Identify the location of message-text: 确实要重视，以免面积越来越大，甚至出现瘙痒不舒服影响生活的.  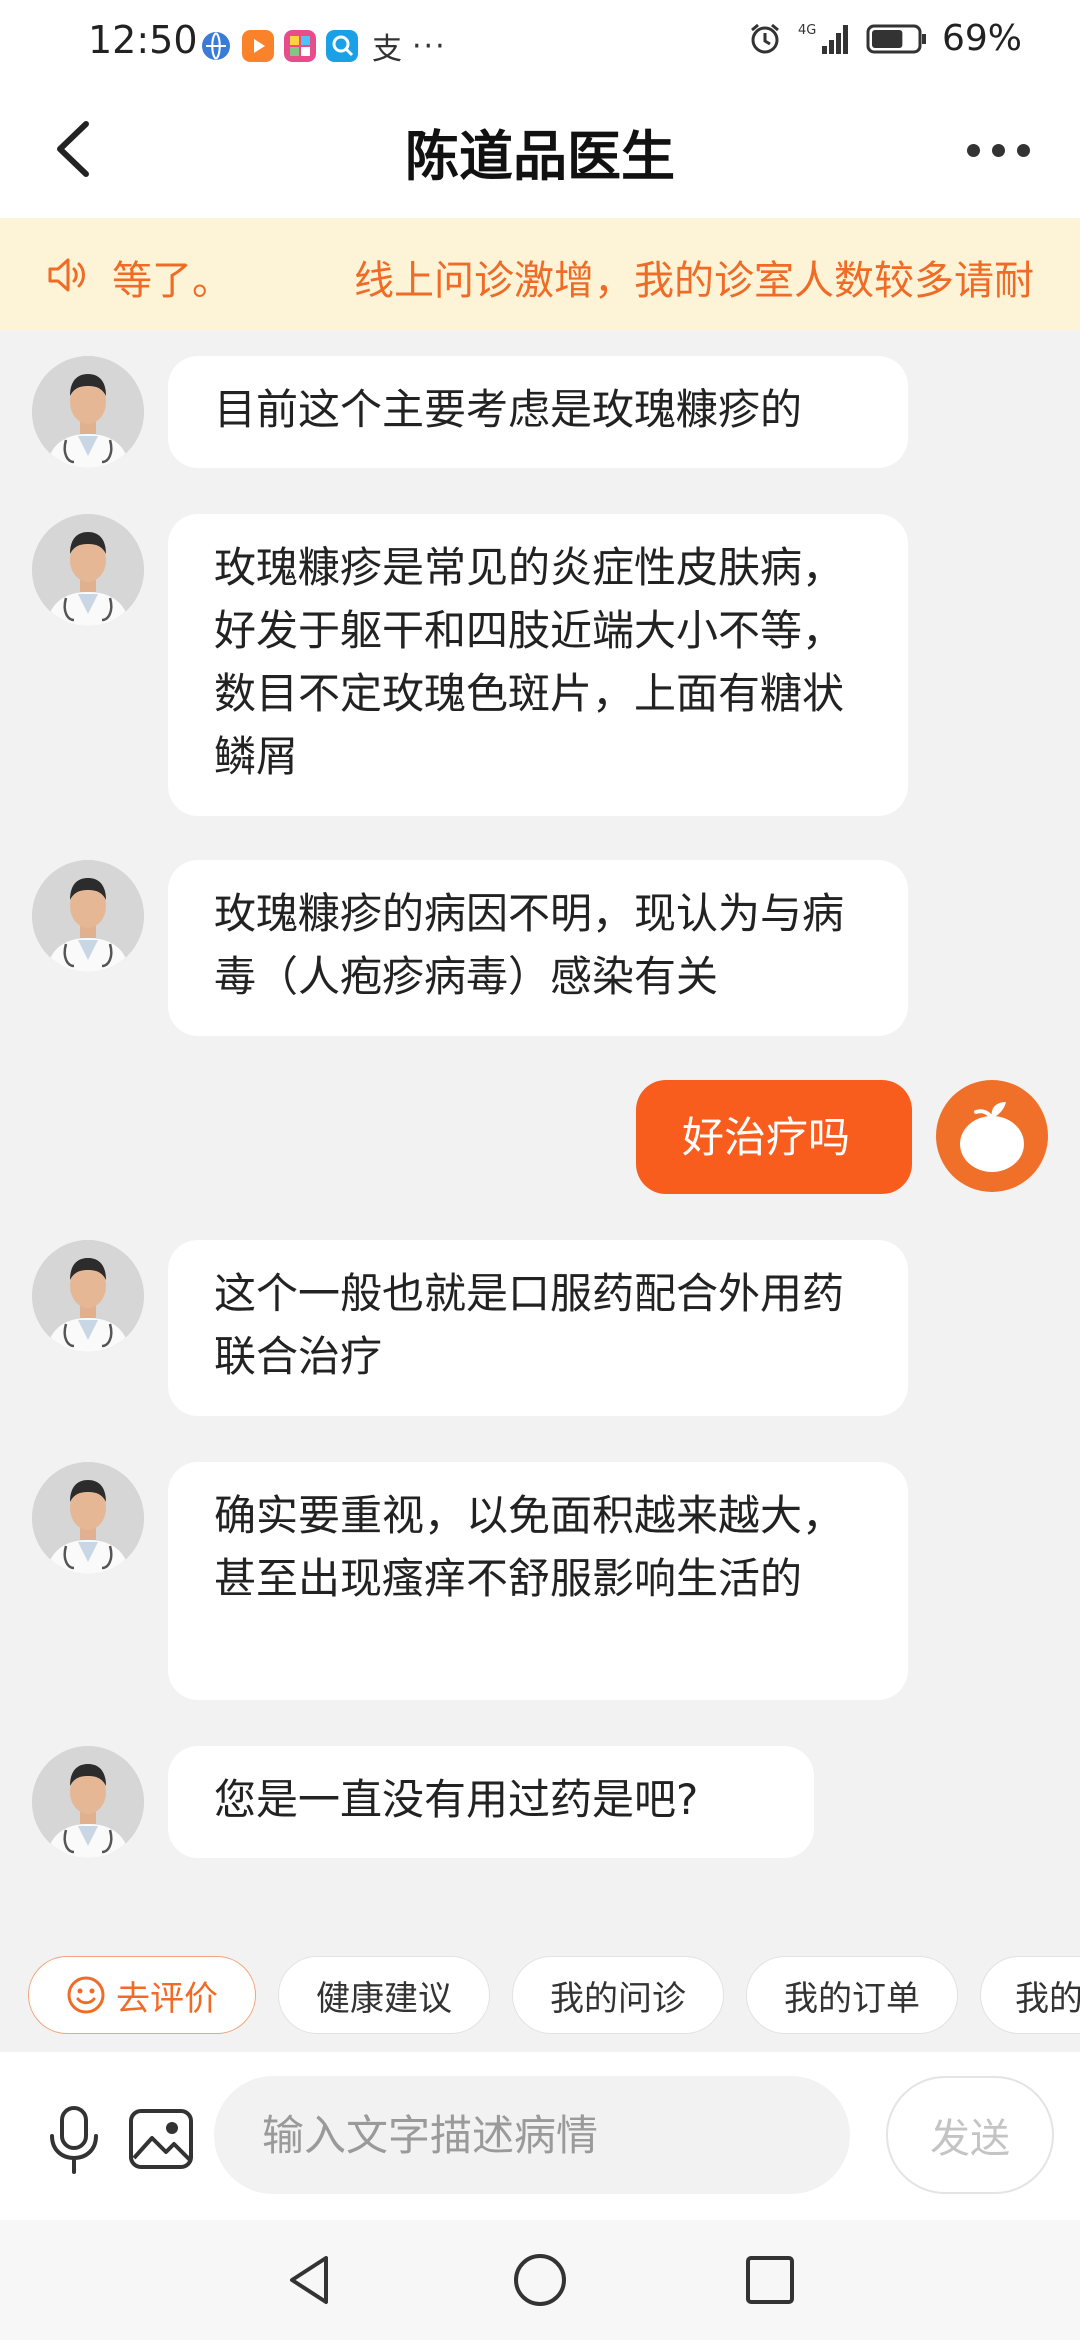
(529, 1547).